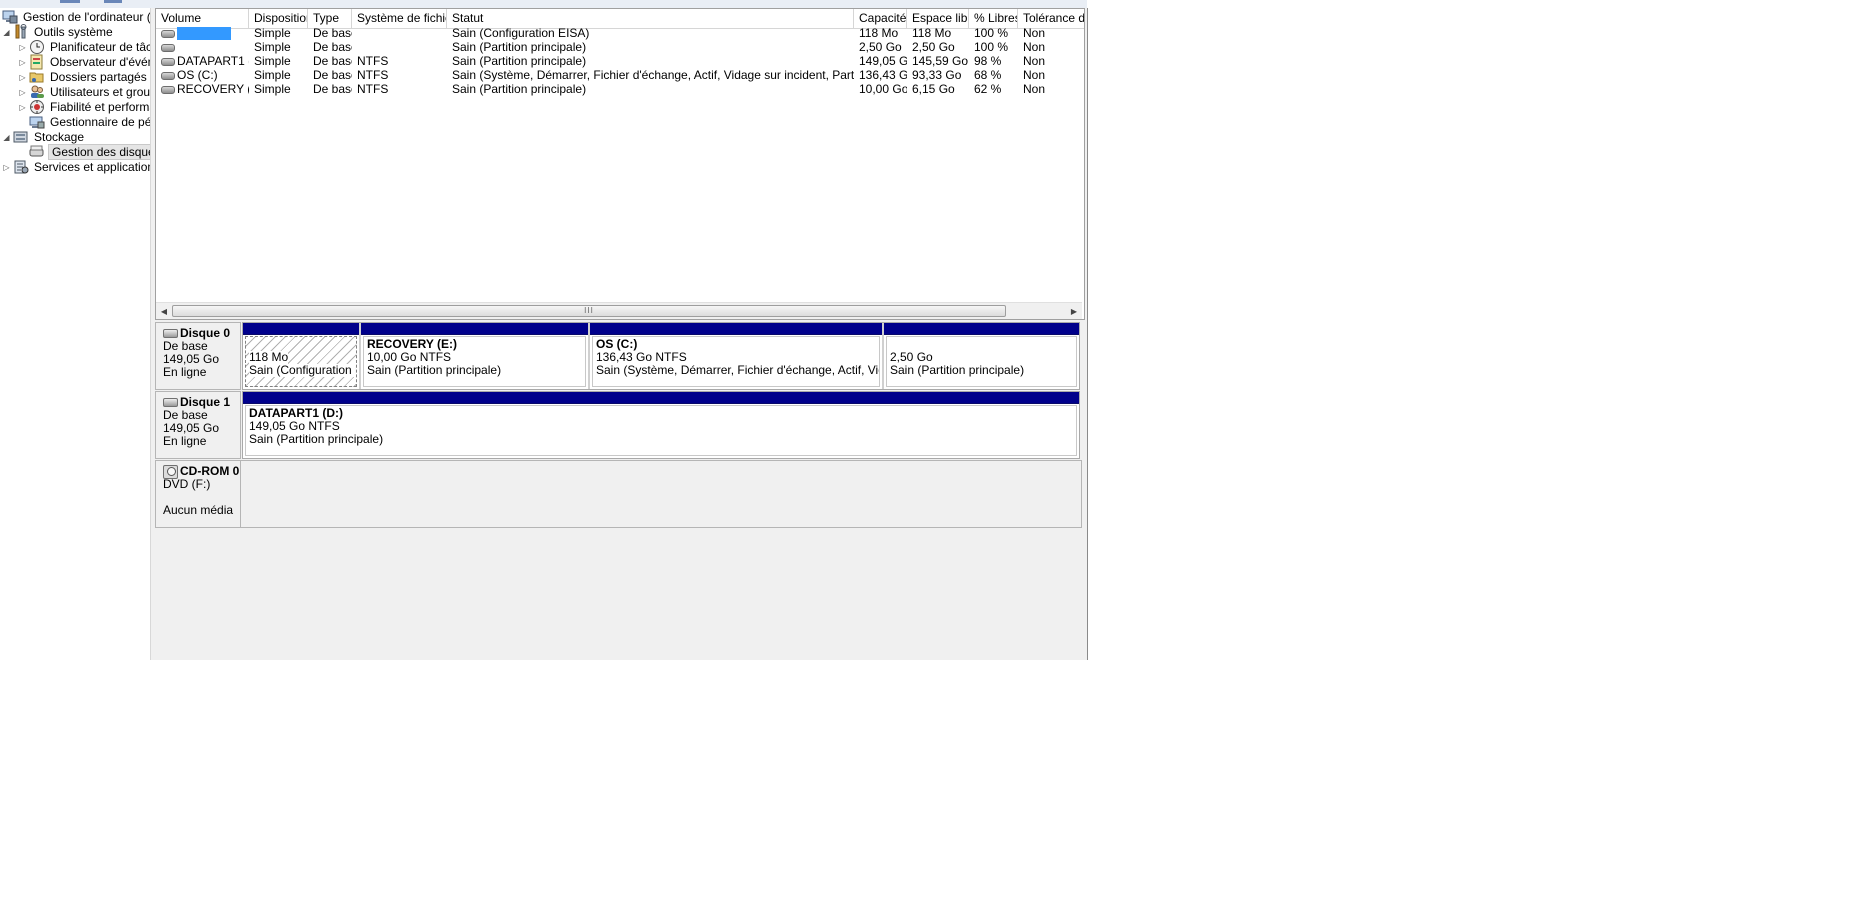 The image size is (1876, 922). I want to click on tree-item-services-applications: ▷ Services et applications, so click(76, 167).